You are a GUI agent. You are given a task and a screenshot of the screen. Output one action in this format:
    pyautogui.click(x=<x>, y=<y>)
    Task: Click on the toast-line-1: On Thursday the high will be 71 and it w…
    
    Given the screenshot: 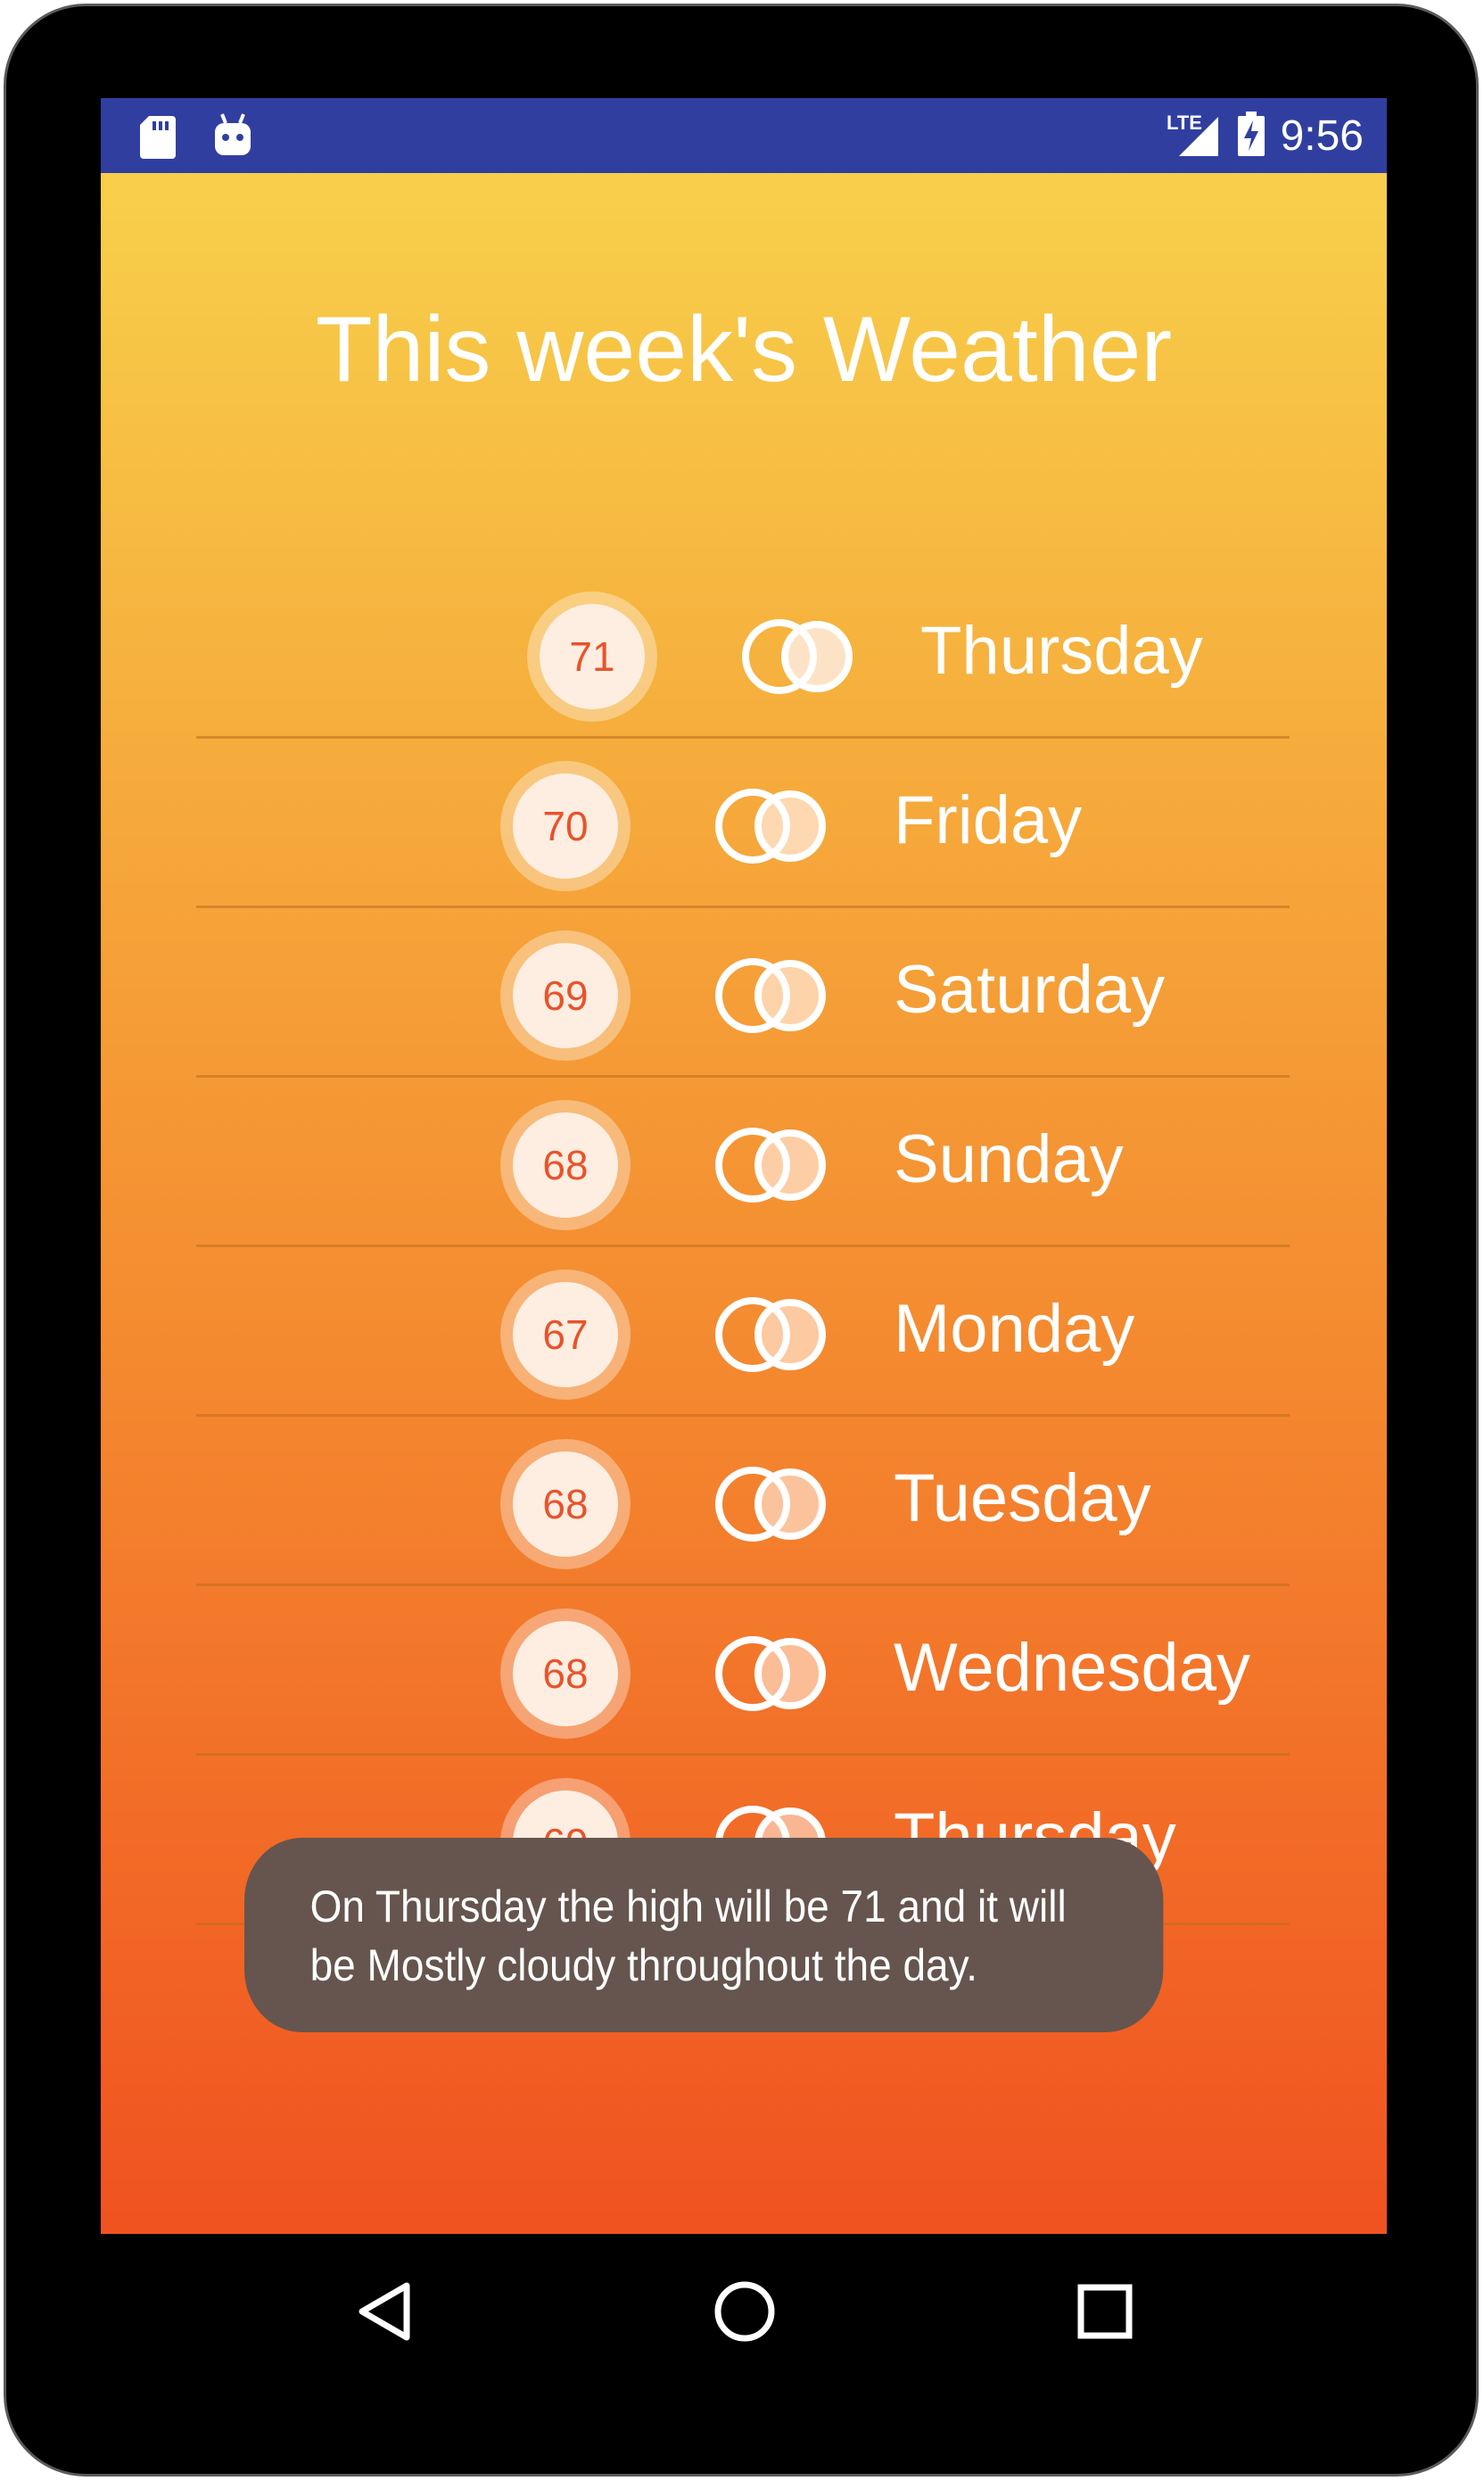 What is the action you would take?
    pyautogui.click(x=688, y=1906)
    